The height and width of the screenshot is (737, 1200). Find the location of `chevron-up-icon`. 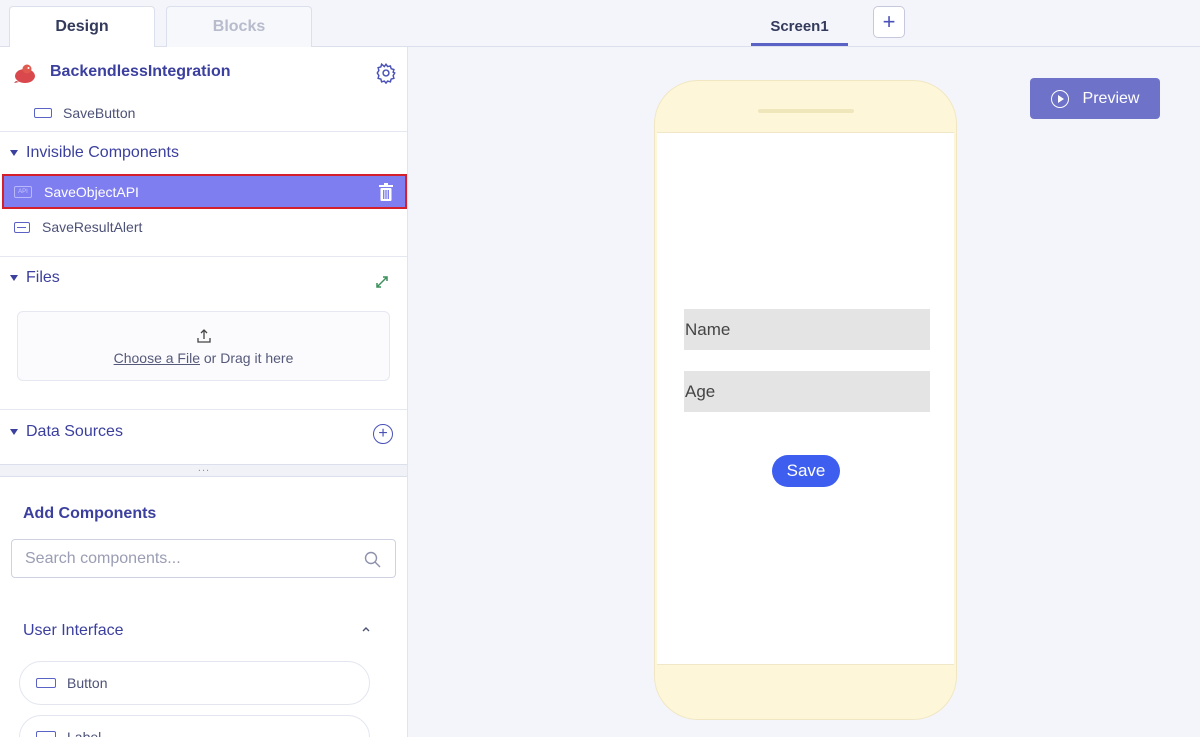

chevron-up-icon is located at coordinates (366, 629).